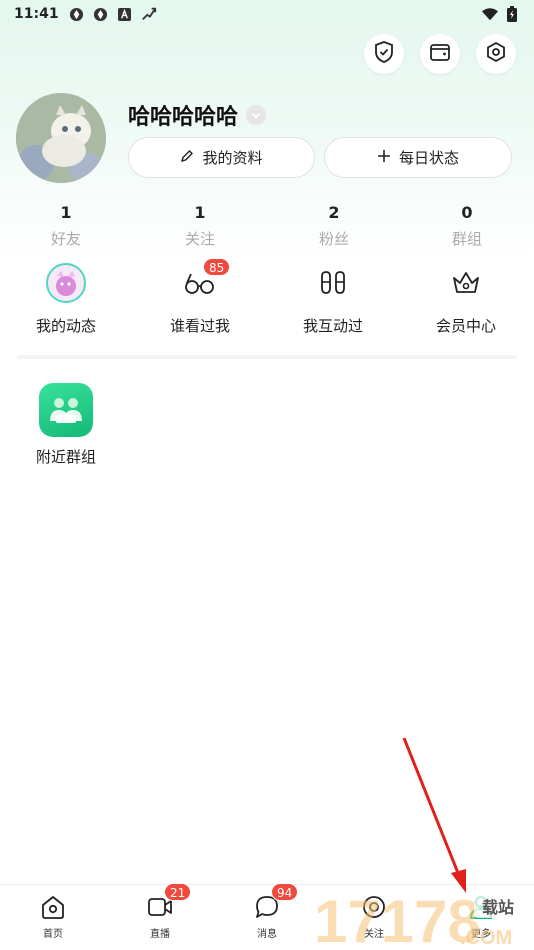 The image size is (534, 950). What do you see at coordinates (512, 14) in the screenshot?
I see `battery-icon` at bounding box center [512, 14].